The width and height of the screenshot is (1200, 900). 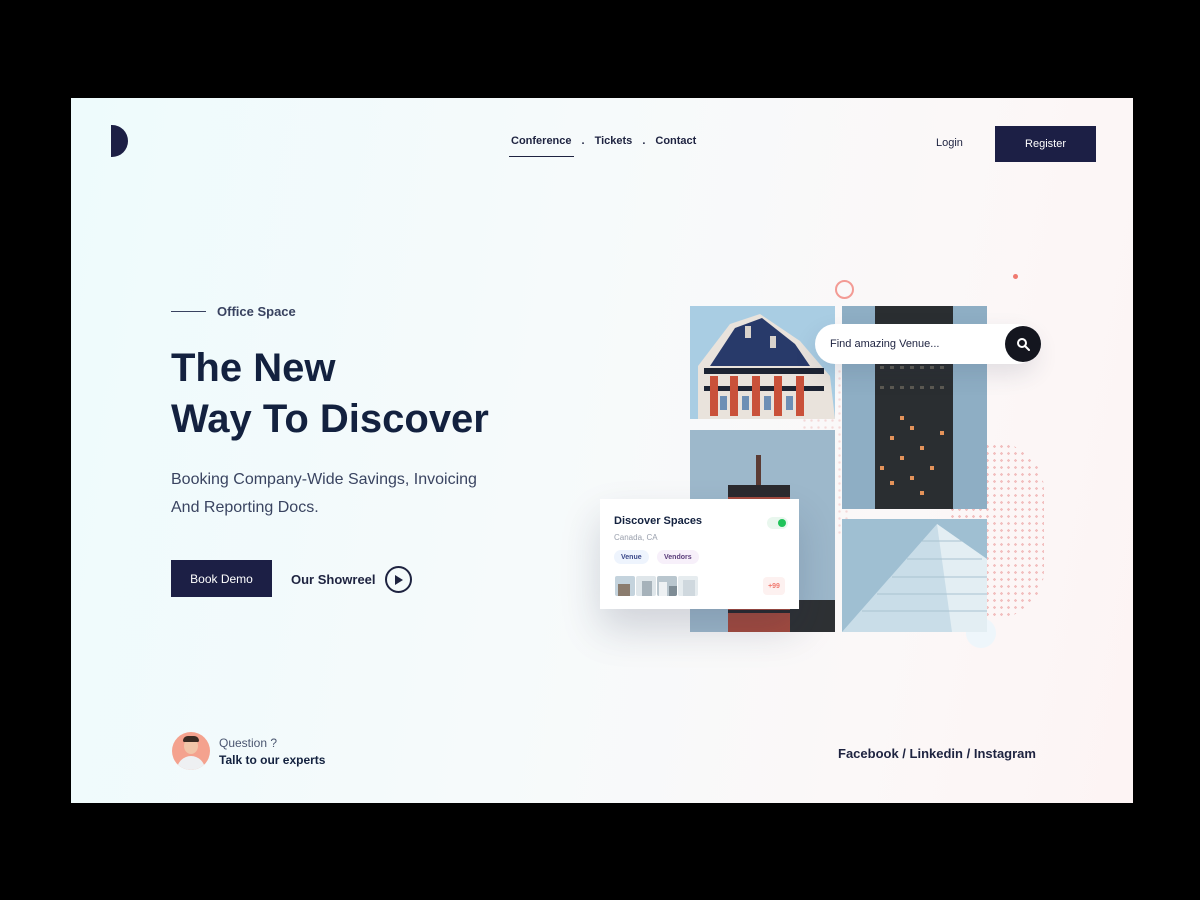 I want to click on expert-text: Question ? Talk to our experts, so click(x=272, y=751).